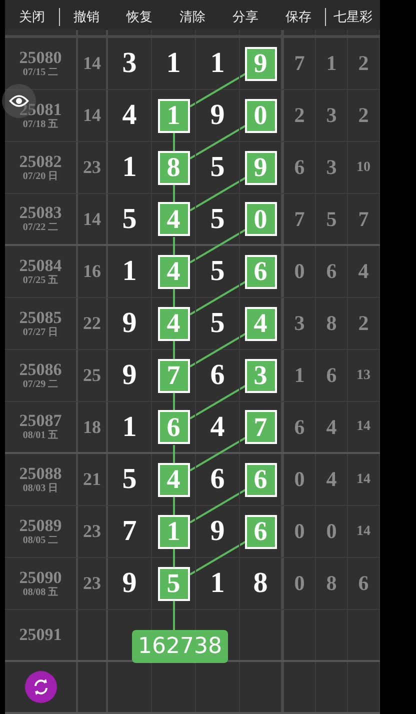  I want to click on toolbar-button: 撤销, so click(86, 17).